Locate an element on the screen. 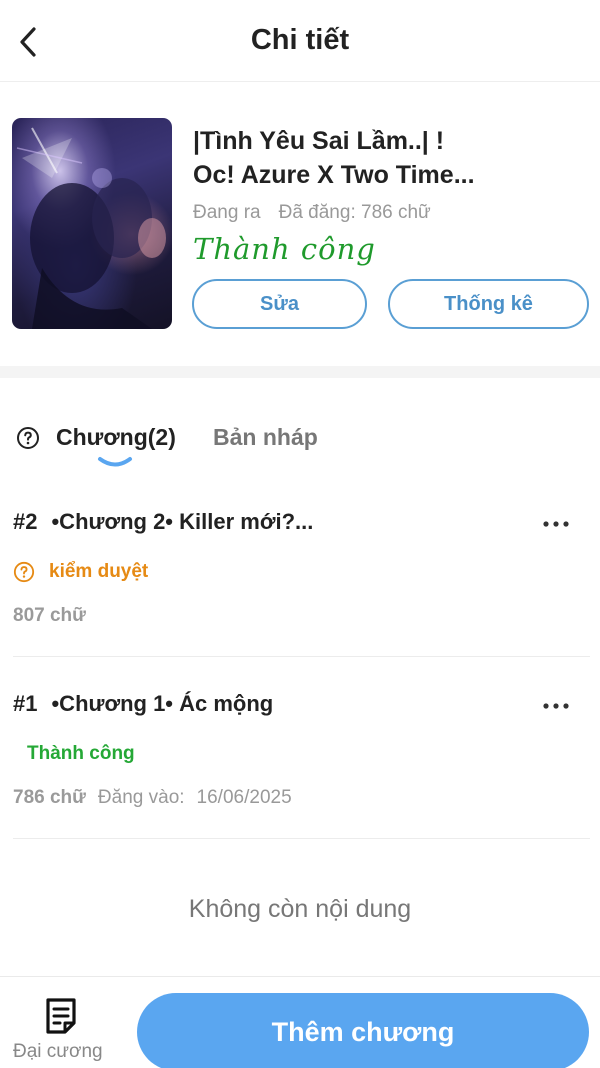 The height and width of the screenshot is (1068, 600). chapter-meta: 786 chữ Đăng vào: 16/06/2025 is located at coordinates (152, 798).